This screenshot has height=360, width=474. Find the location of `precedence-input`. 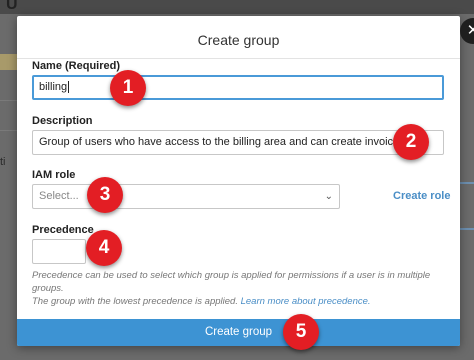

precedence-input is located at coordinates (59, 251).